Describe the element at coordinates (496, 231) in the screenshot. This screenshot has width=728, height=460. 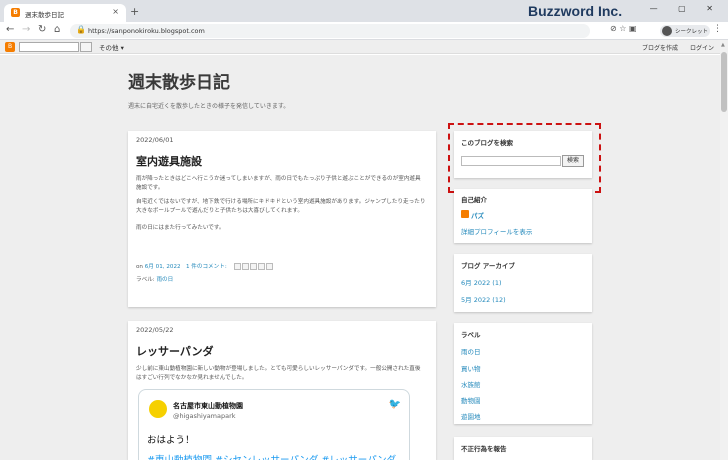
I see `view-profile-link: 詳細プロフィールを表示` at that location.